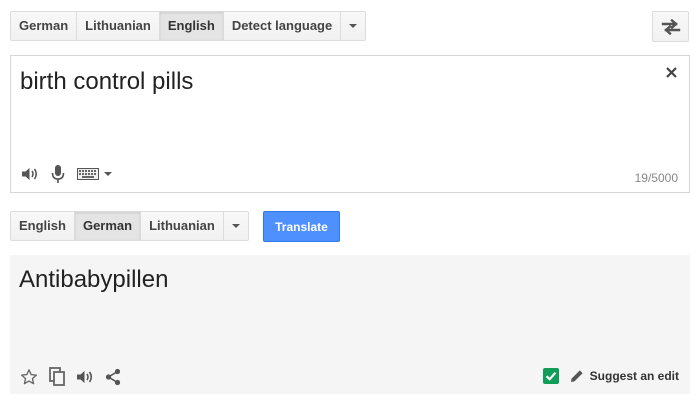 The image size is (700, 410). I want to click on copy-icon, so click(57, 376).